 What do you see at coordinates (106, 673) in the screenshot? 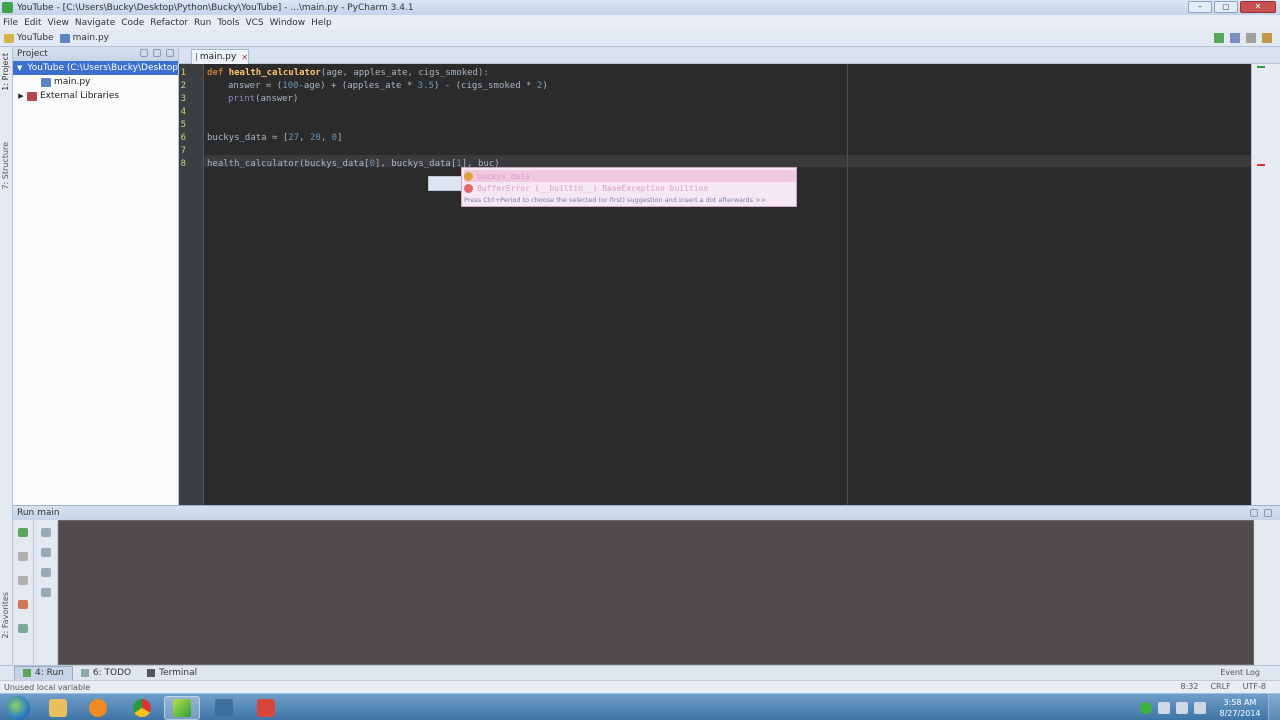
I see `todo-tool-button: 6: TODO` at bounding box center [106, 673].